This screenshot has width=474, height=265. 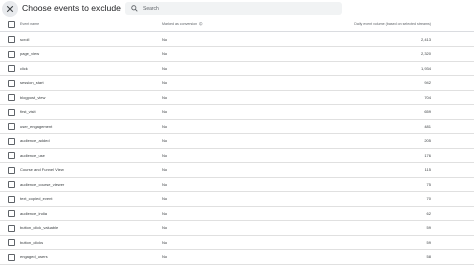 What do you see at coordinates (39, 227) in the screenshot?
I see `event-name-cell: button_click_valuable` at bounding box center [39, 227].